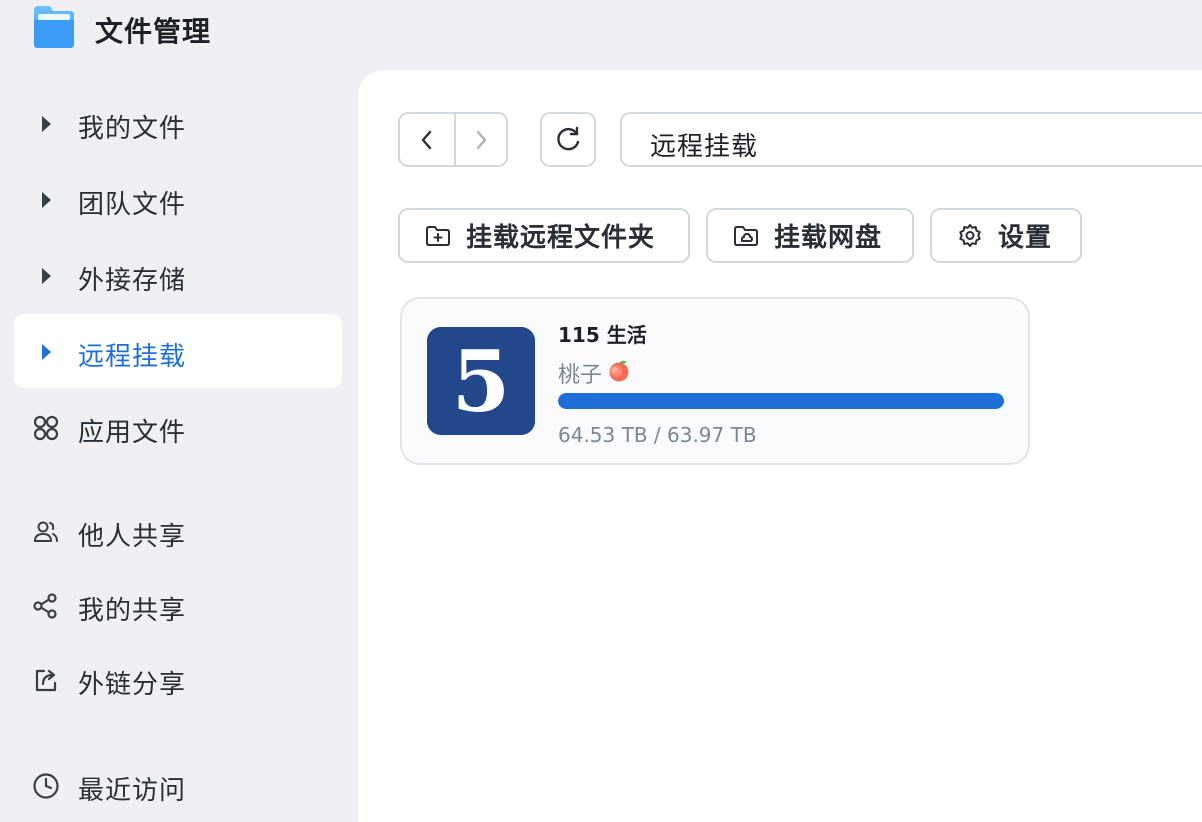  What do you see at coordinates (46, 606) in the screenshot?
I see `share-icon` at bounding box center [46, 606].